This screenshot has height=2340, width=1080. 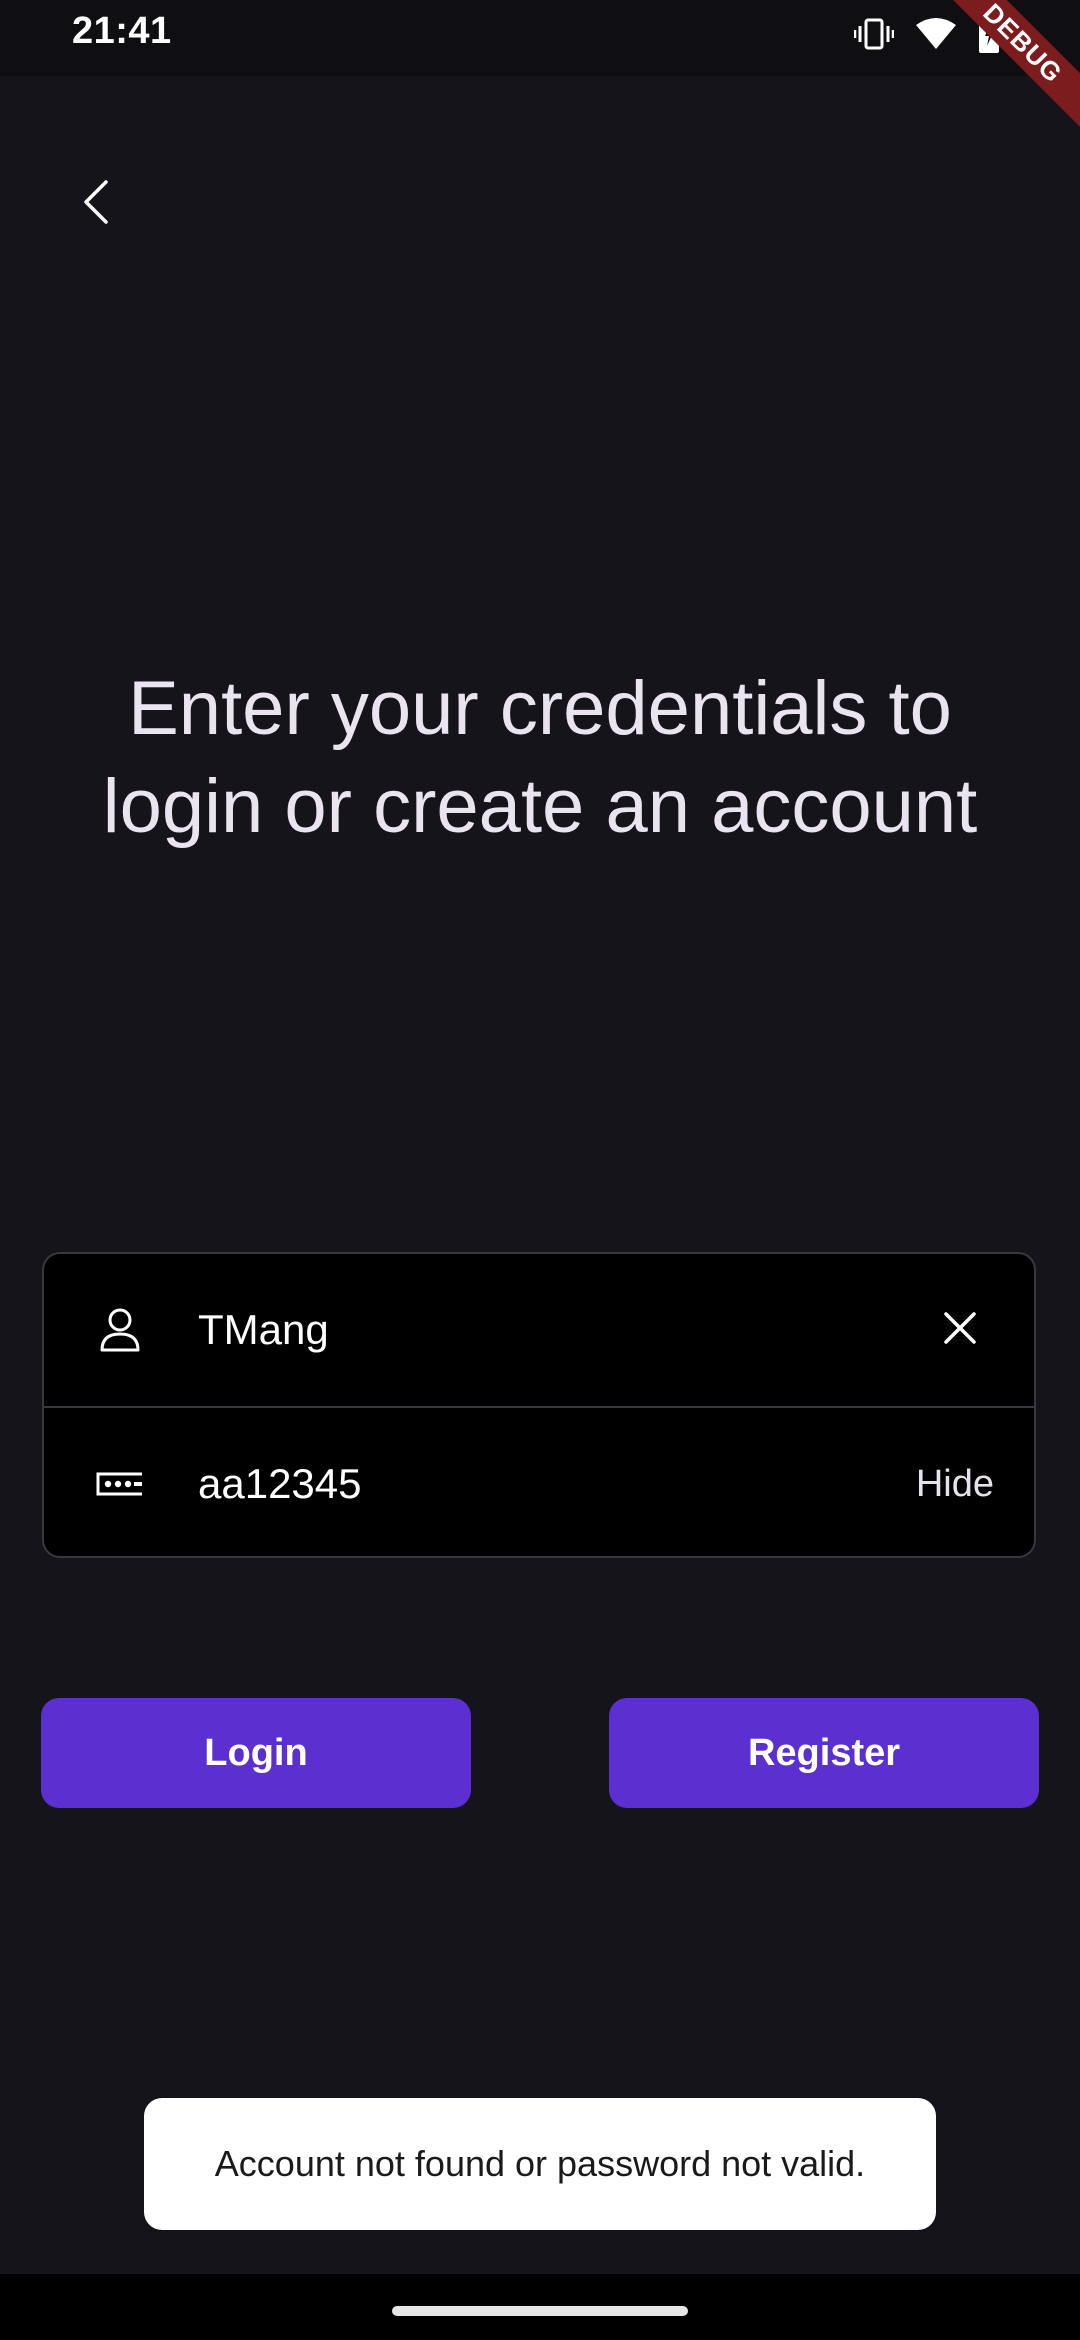 I want to click on clear-username-button, so click(x=960, y=1330).